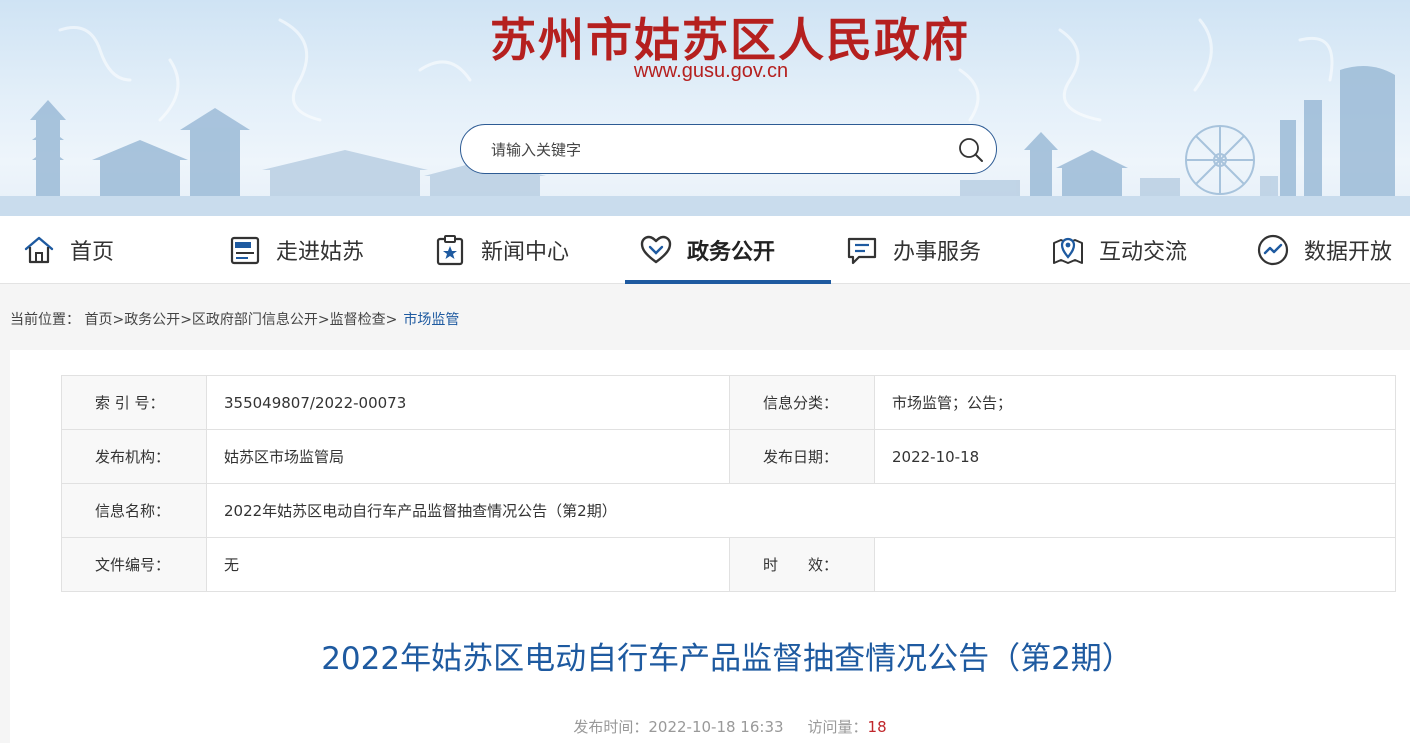 Image resolution: width=1410 pixels, height=743 pixels. What do you see at coordinates (152, 320) in the screenshot?
I see `breadcrumb-link-gov-affairs: 政务公开` at bounding box center [152, 320].